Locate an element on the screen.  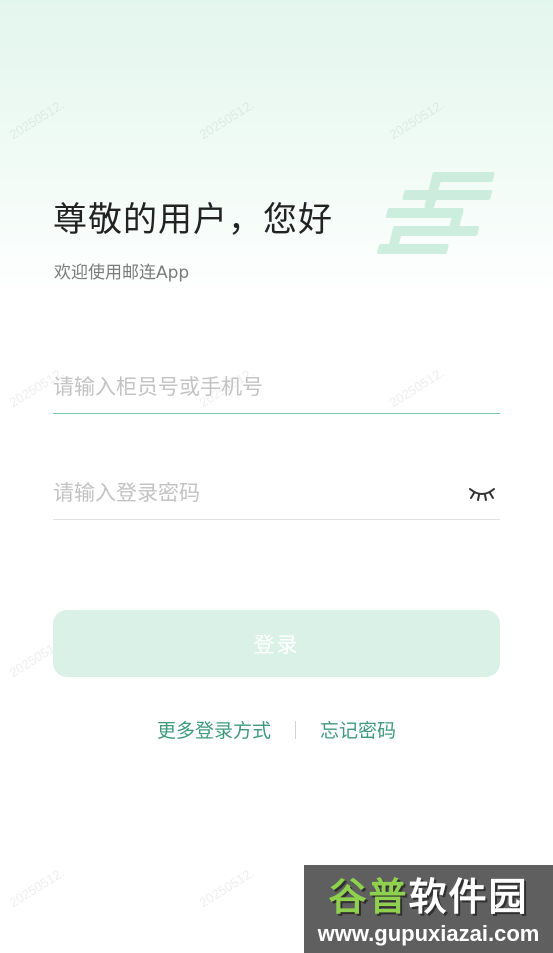
badge-title: 谷普软件园 is located at coordinates (428, 897).